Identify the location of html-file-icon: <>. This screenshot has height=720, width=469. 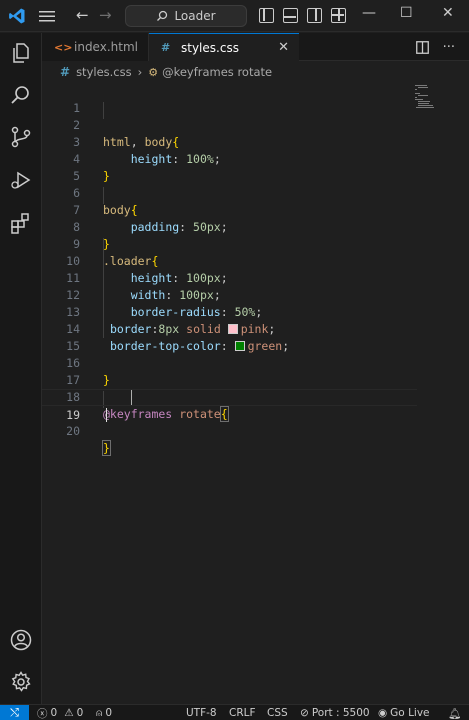
(63, 47).